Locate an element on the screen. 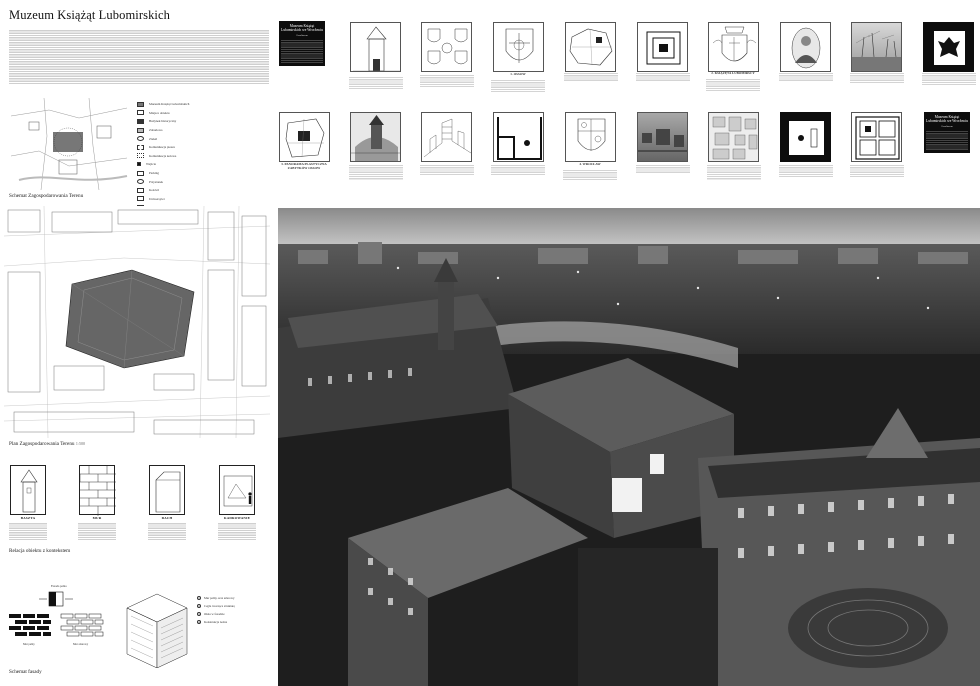 Image resolution: width=980 pixels, height=686 pixels. legend-item: Zieleń is located at coordinates (204, 138).